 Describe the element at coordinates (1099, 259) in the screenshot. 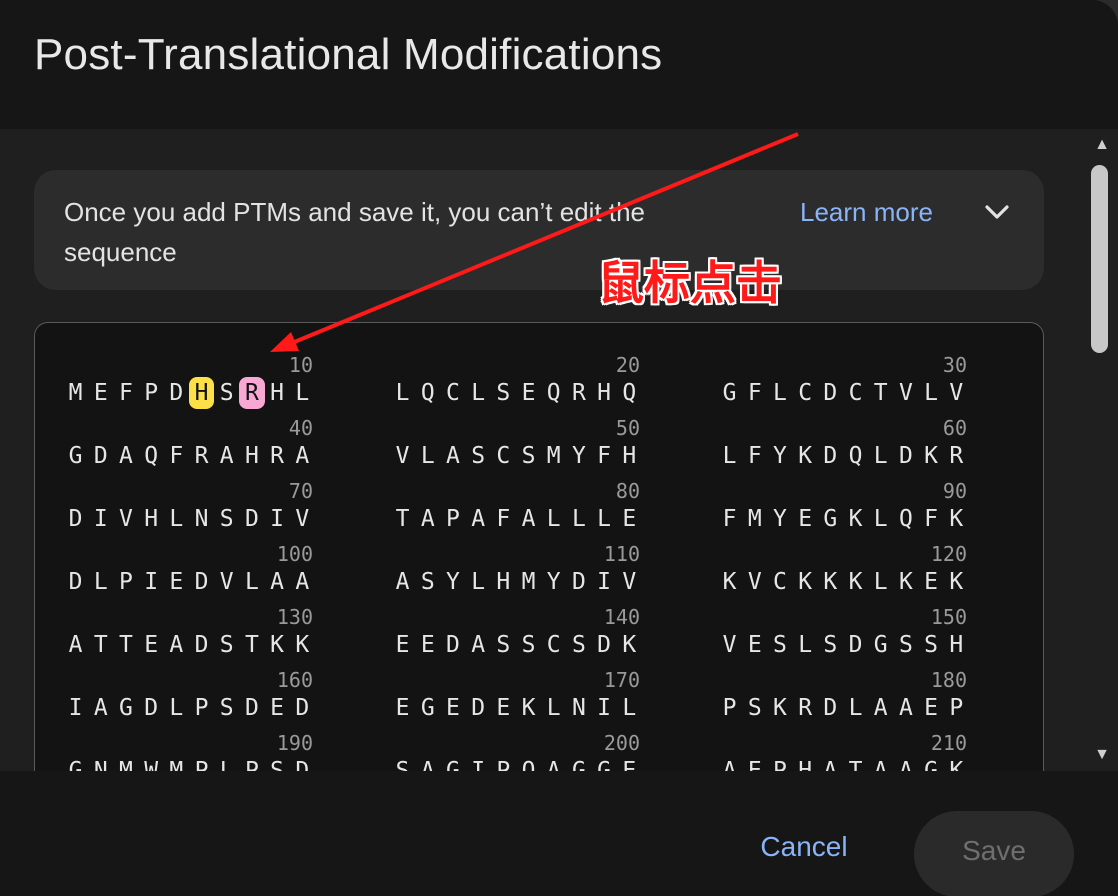

I see `scrollbar-thumb` at that location.